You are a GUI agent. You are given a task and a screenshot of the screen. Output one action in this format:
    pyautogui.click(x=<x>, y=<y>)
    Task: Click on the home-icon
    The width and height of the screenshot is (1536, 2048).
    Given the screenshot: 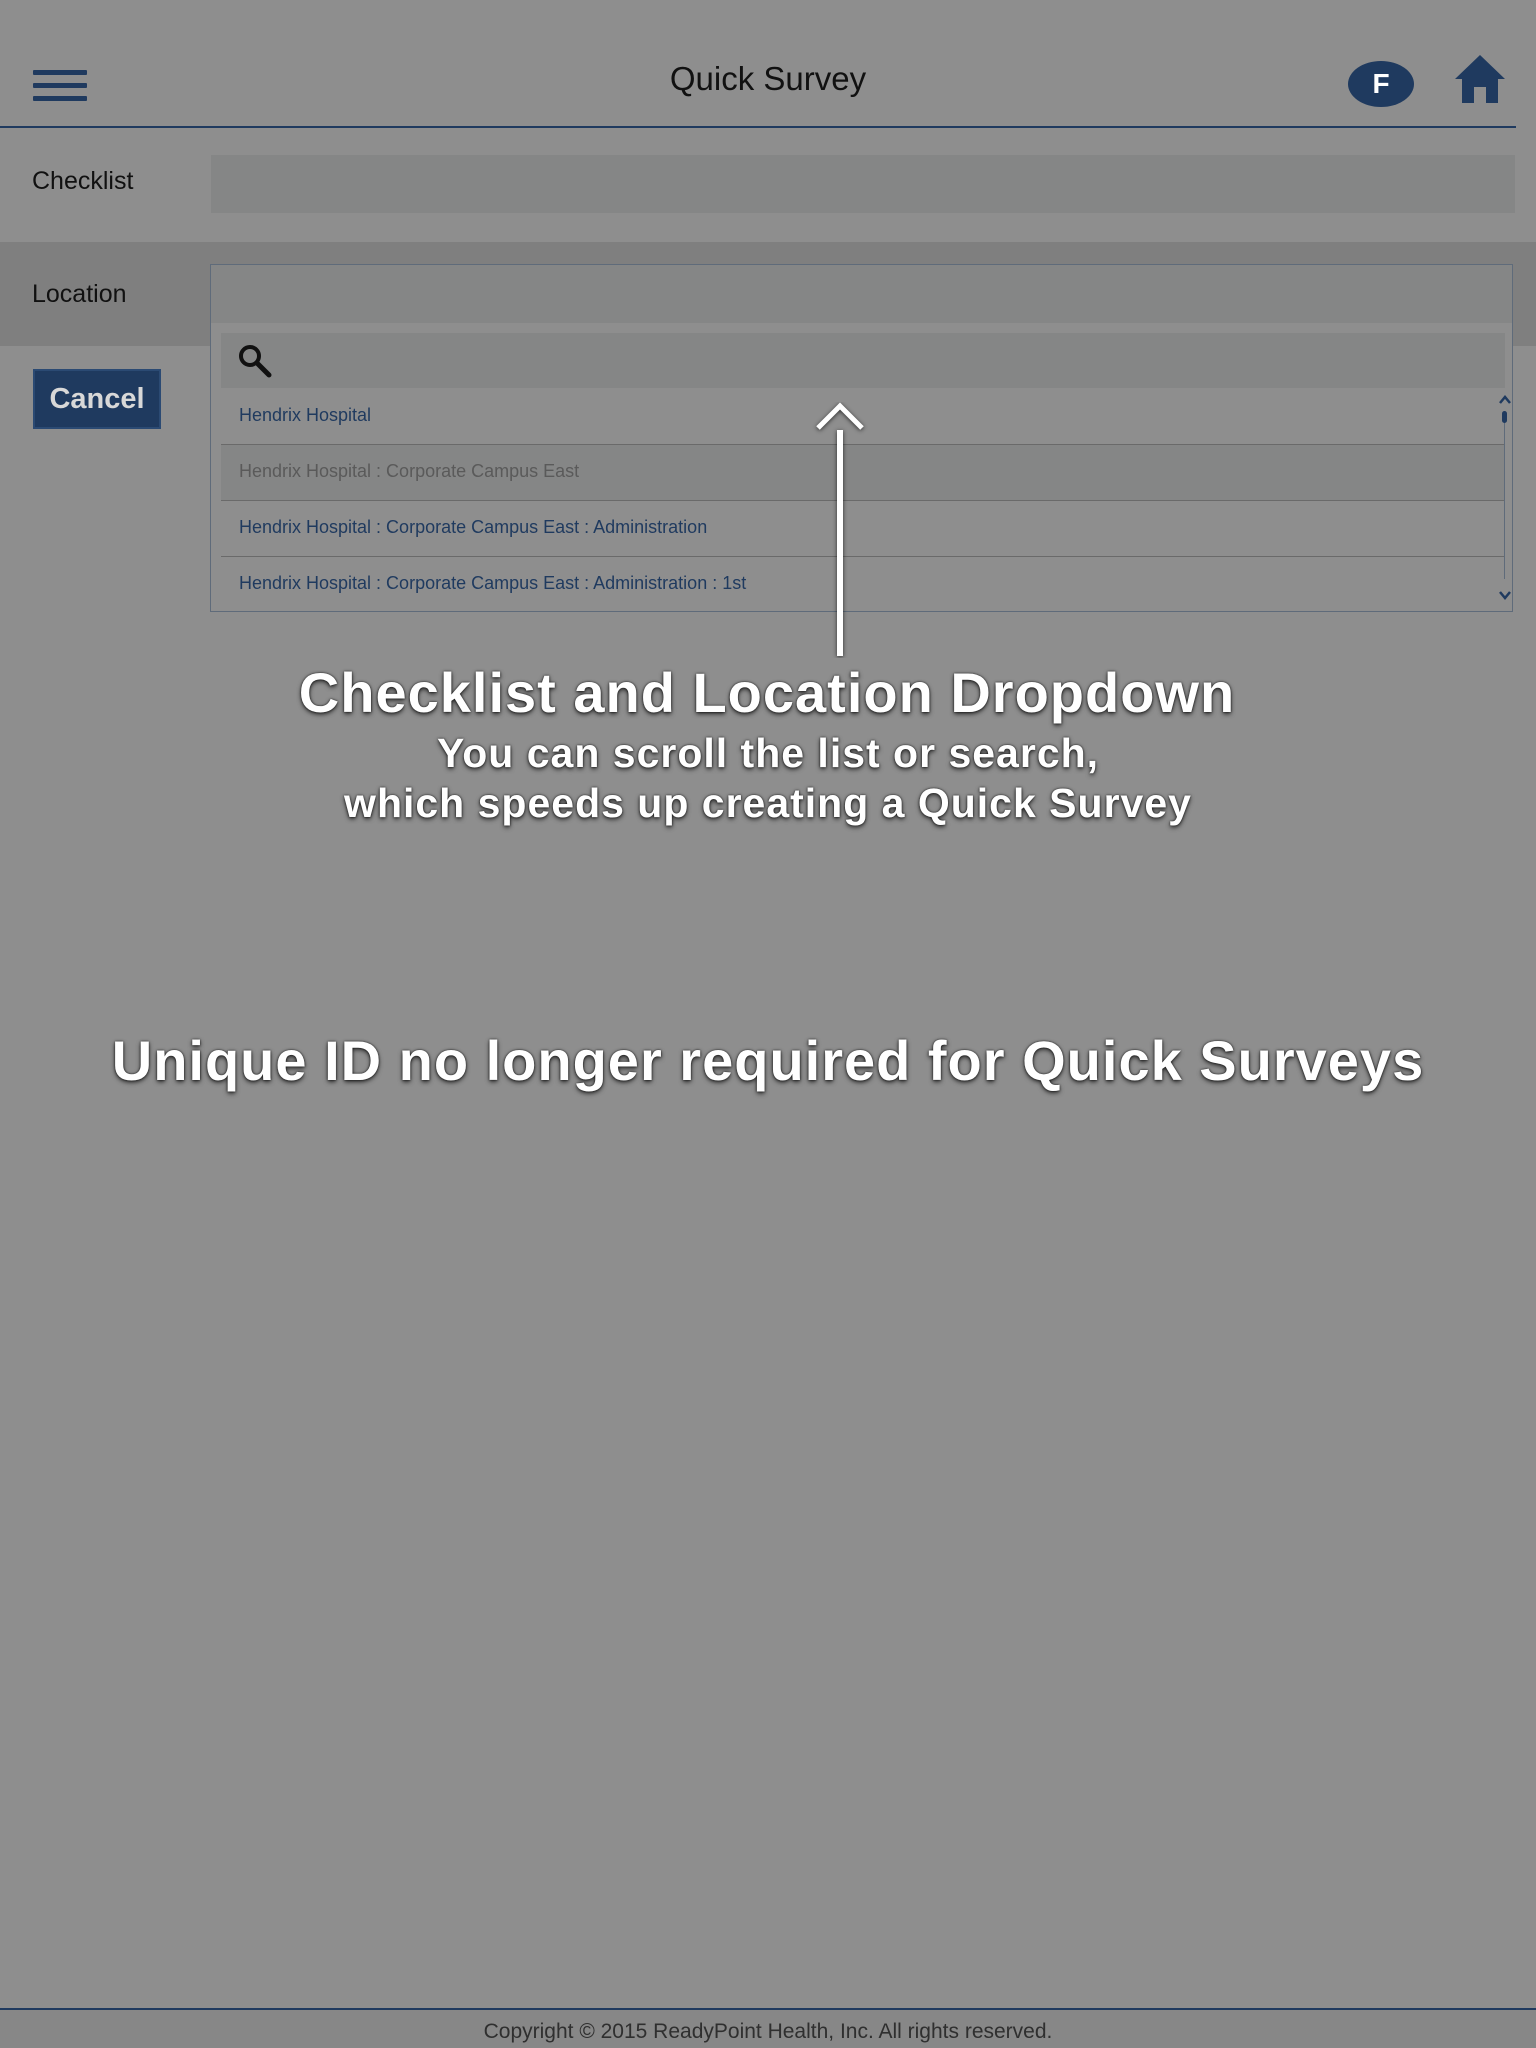 What is the action you would take?
    pyautogui.click(x=1480, y=79)
    